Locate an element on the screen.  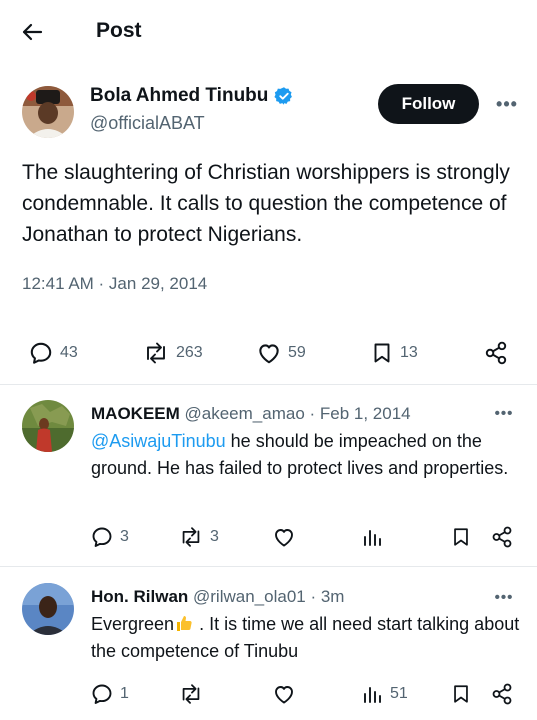
reply-button: 1 is located at coordinates (109, 694).